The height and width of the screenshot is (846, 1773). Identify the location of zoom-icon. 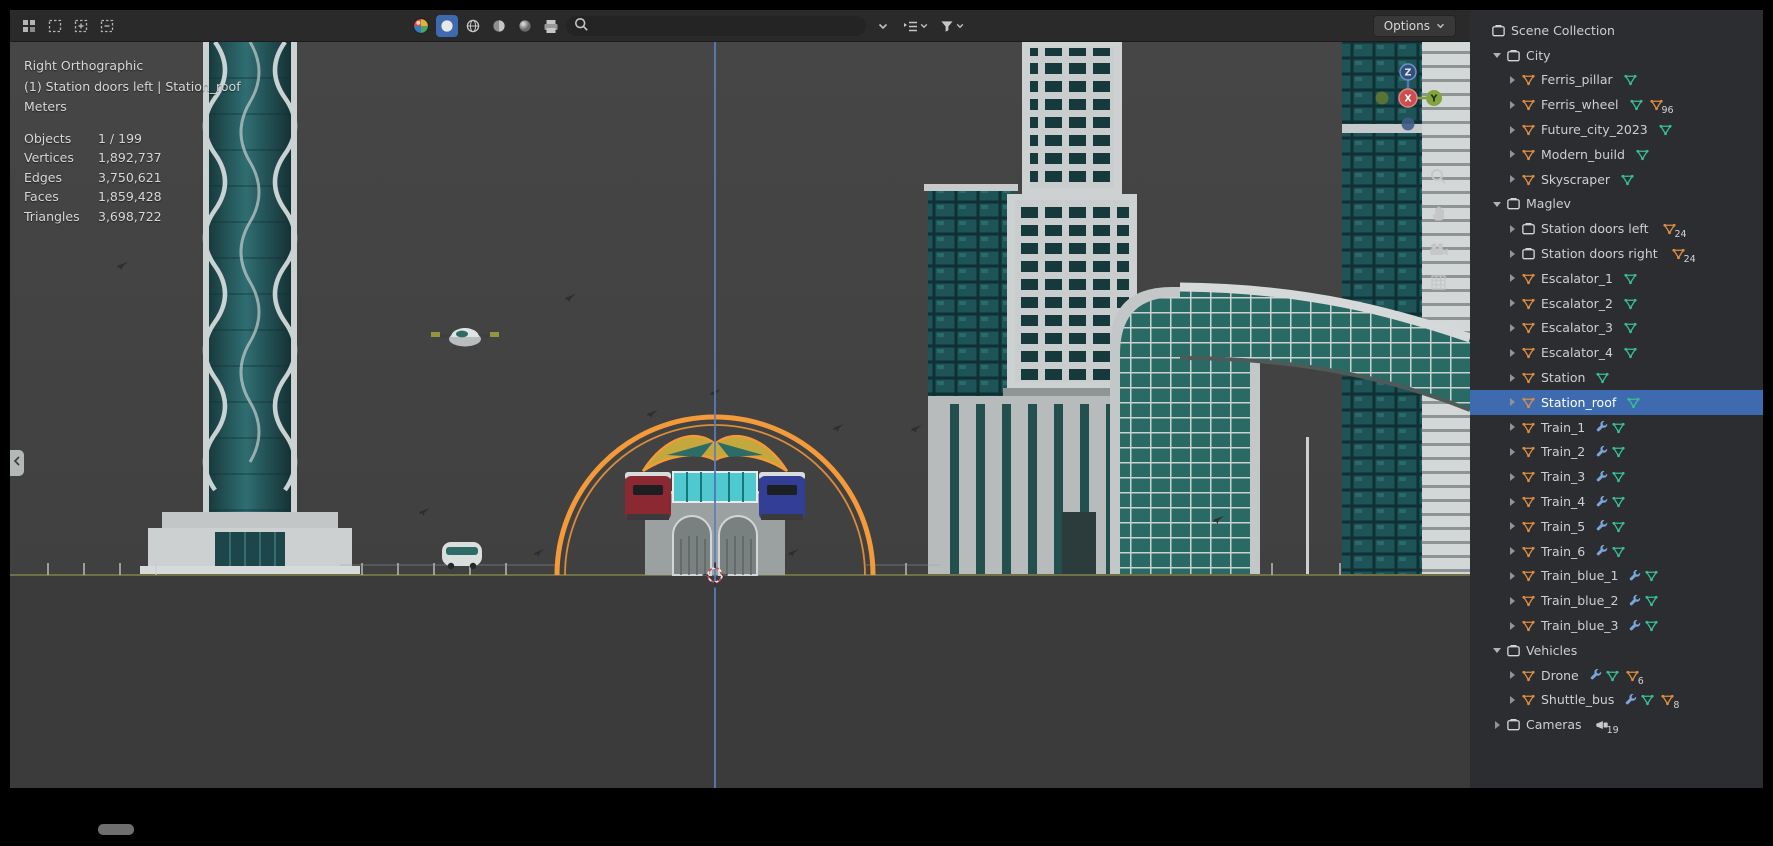
(1438, 178).